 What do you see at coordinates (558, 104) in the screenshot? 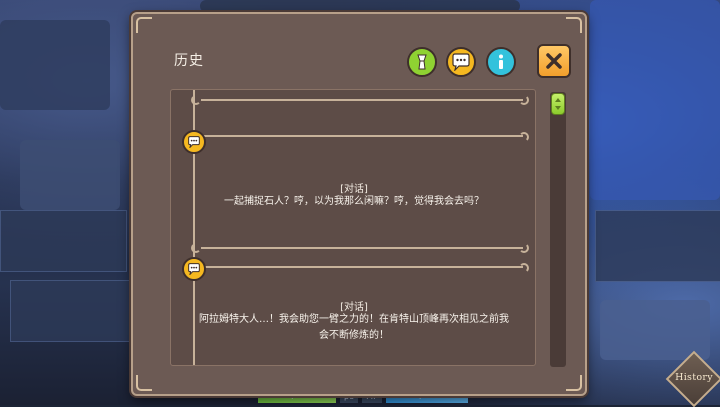
I see `scrollbar-thumb` at bounding box center [558, 104].